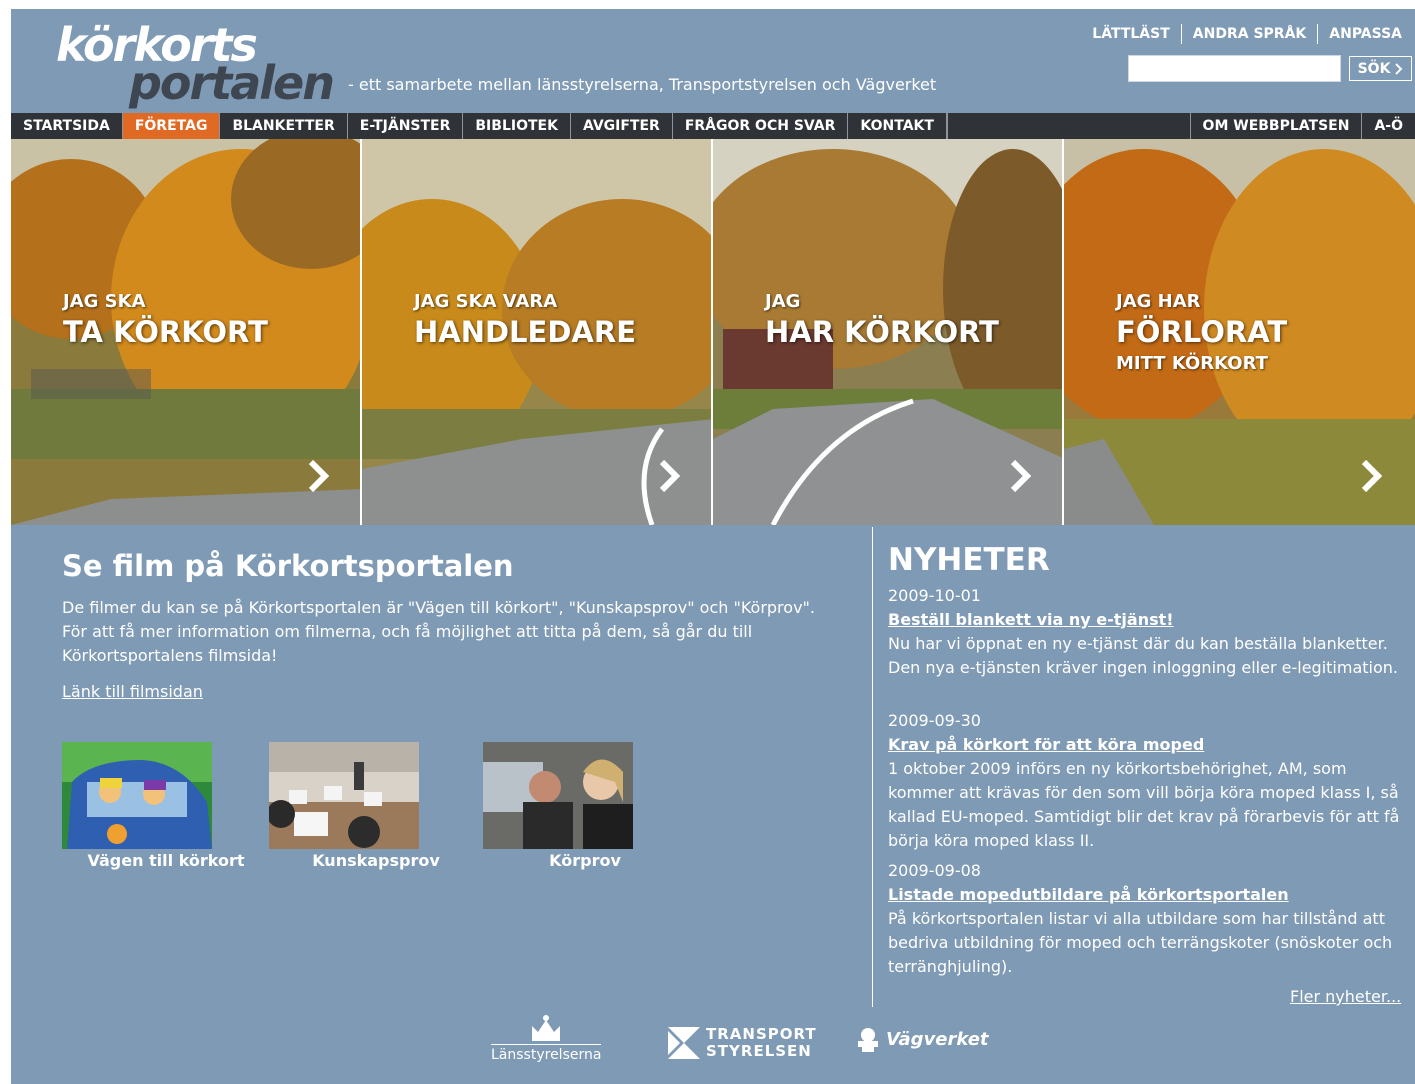 The image size is (1415, 1084). What do you see at coordinates (1234, 68) in the screenshot?
I see `search-input` at bounding box center [1234, 68].